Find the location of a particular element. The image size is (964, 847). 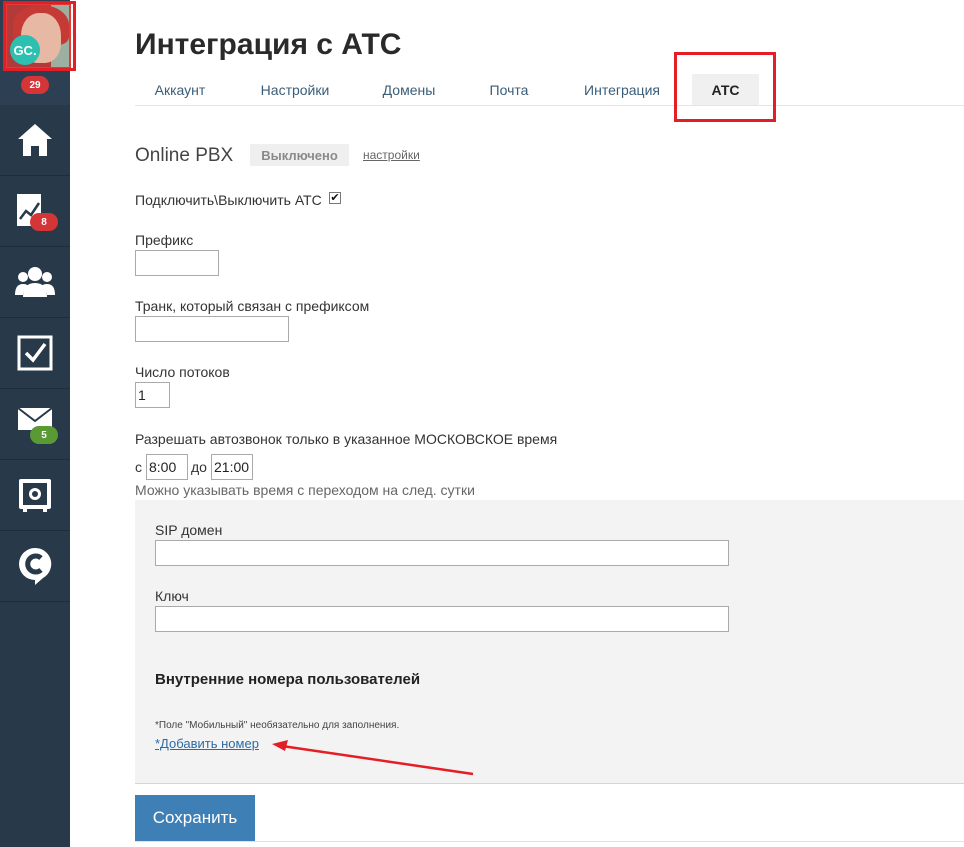

from-time-input: 8:00 is located at coordinates (167, 467).